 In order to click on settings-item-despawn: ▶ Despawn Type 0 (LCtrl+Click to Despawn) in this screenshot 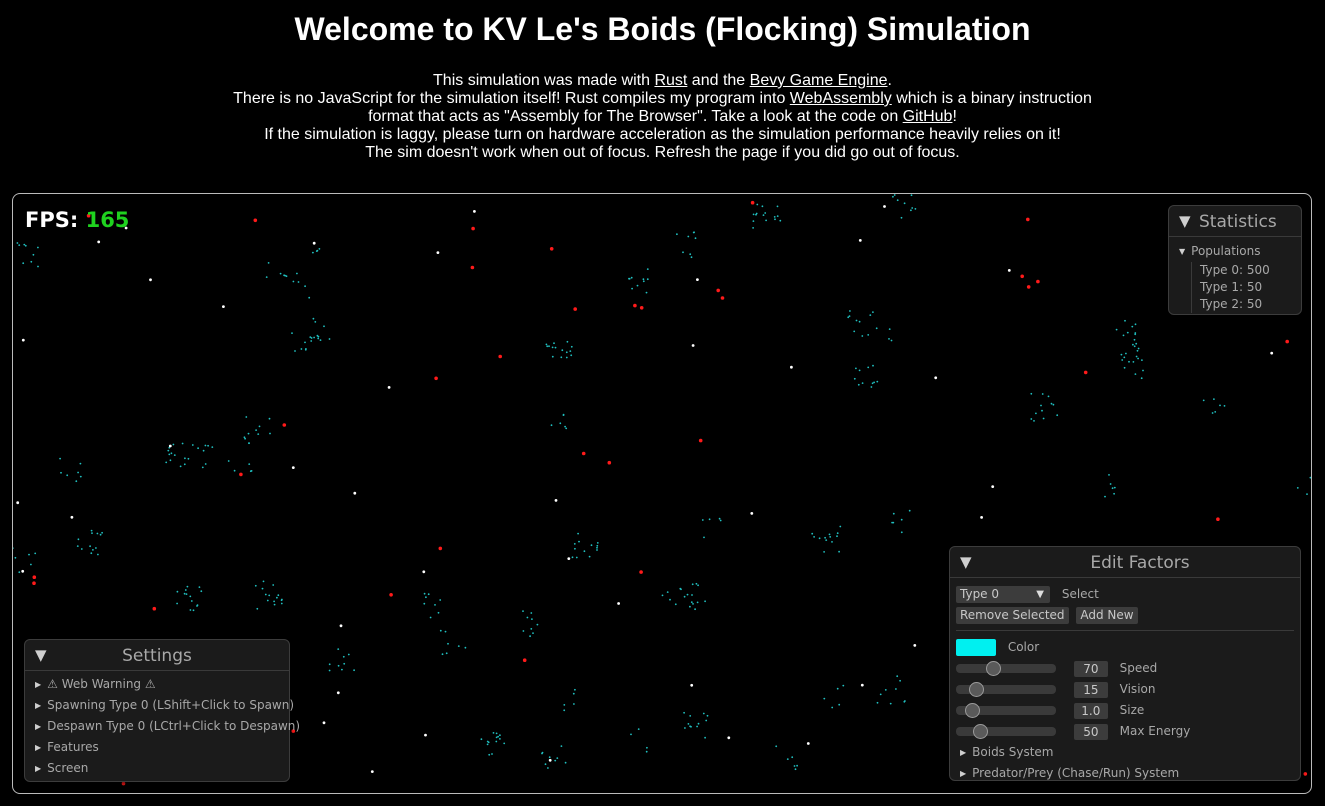, I will do `click(167, 726)`.